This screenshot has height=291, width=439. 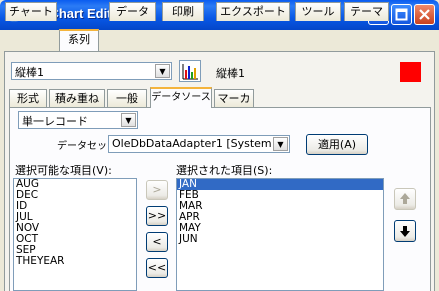 What do you see at coordinates (157, 242) in the screenshot?
I see `remove-field-button: <` at bounding box center [157, 242].